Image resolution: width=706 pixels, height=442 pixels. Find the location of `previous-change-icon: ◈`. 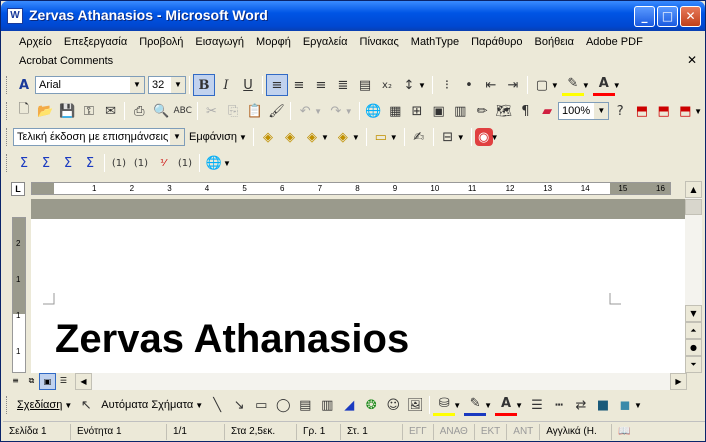

previous-change-icon: ◈ is located at coordinates (268, 137).